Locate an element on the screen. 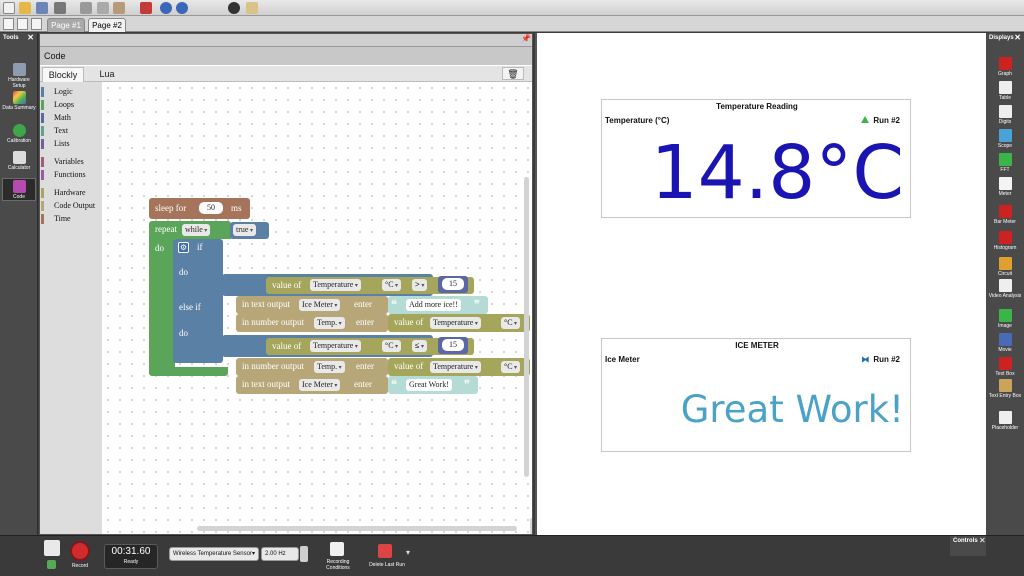 The image size is (1024, 576). trashcan-icon is located at coordinates (531, 526).